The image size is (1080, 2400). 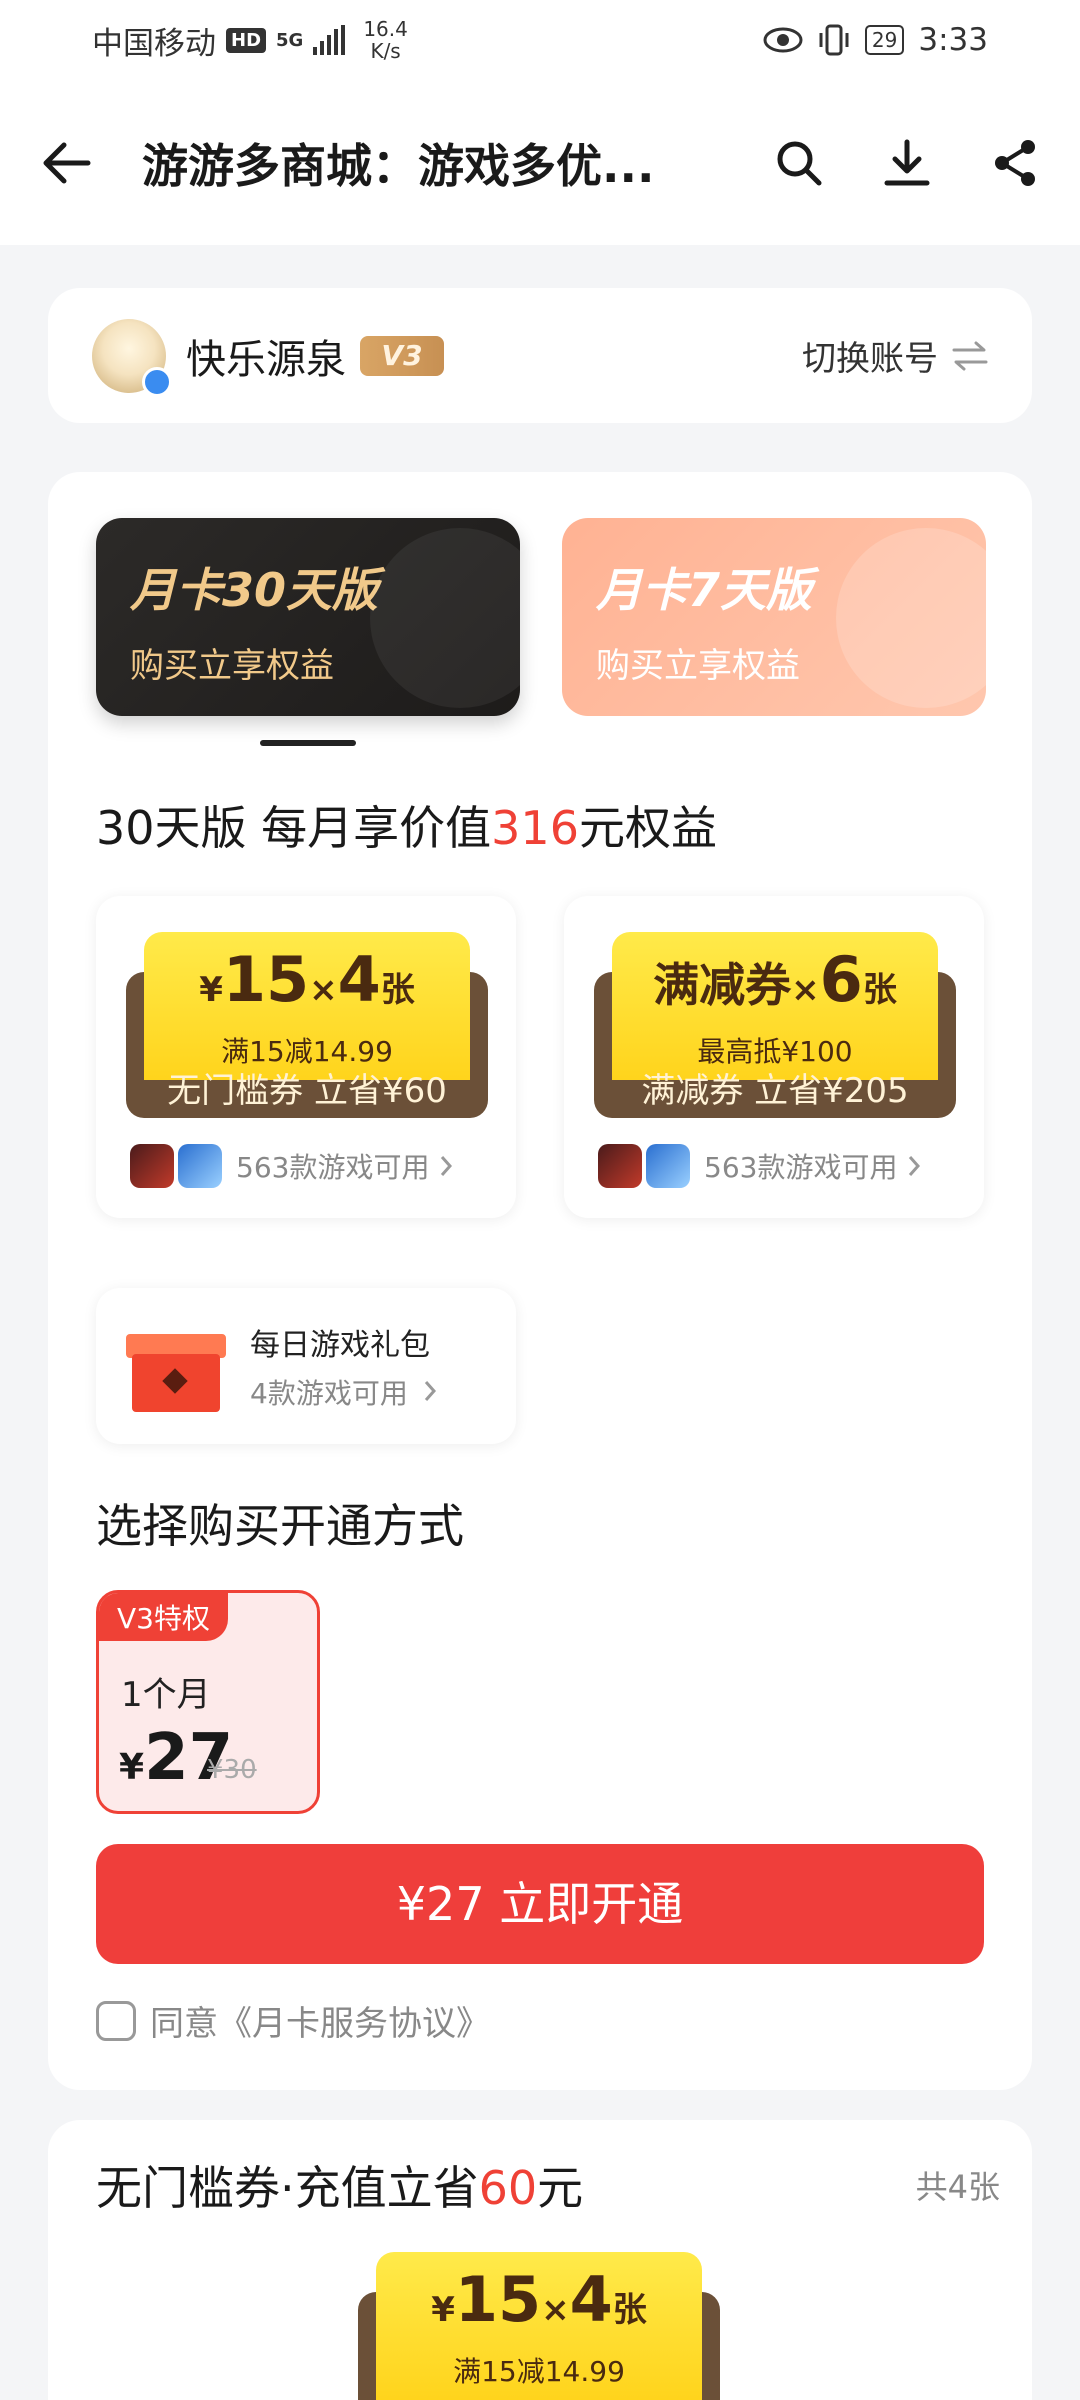 What do you see at coordinates (774, 617) in the screenshot?
I see `plan-tab-7day: 月卡7天版 购买立享权益` at bounding box center [774, 617].